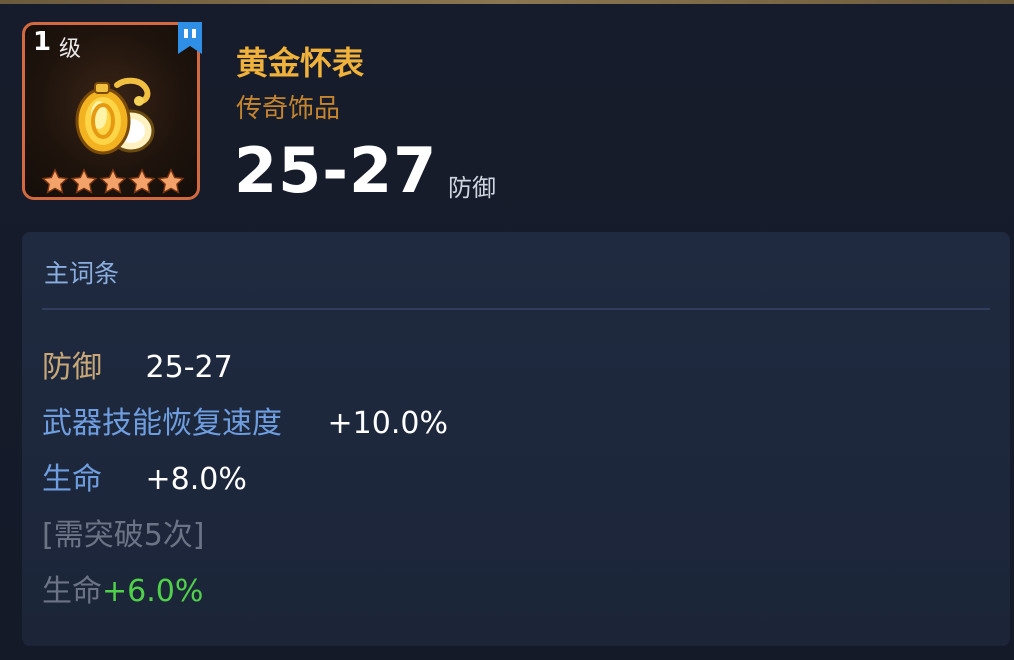  I want to click on attribute-row-skill-recovery: 武器技能恢复速度 +10.0%, so click(245, 420).